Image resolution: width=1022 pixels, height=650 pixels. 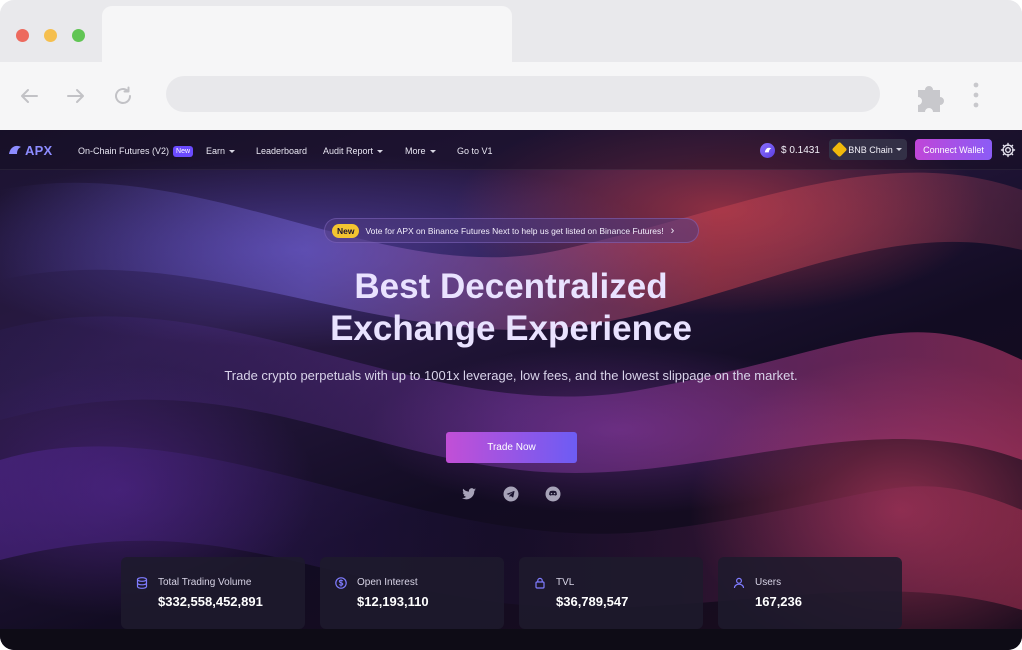 What do you see at coordinates (348, 151) in the screenshot?
I see `nav-audit-report-label: Audit Report` at bounding box center [348, 151].